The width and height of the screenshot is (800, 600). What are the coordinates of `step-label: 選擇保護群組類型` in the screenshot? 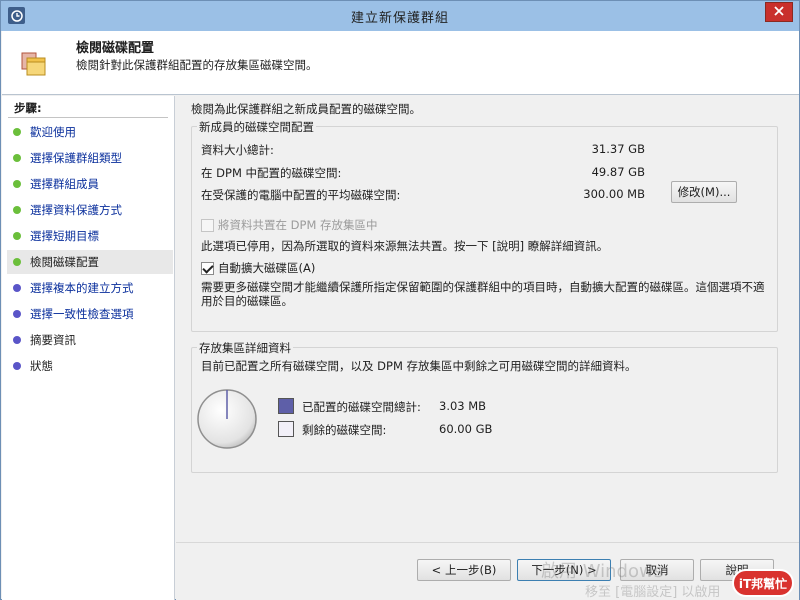 It's located at (76, 158).